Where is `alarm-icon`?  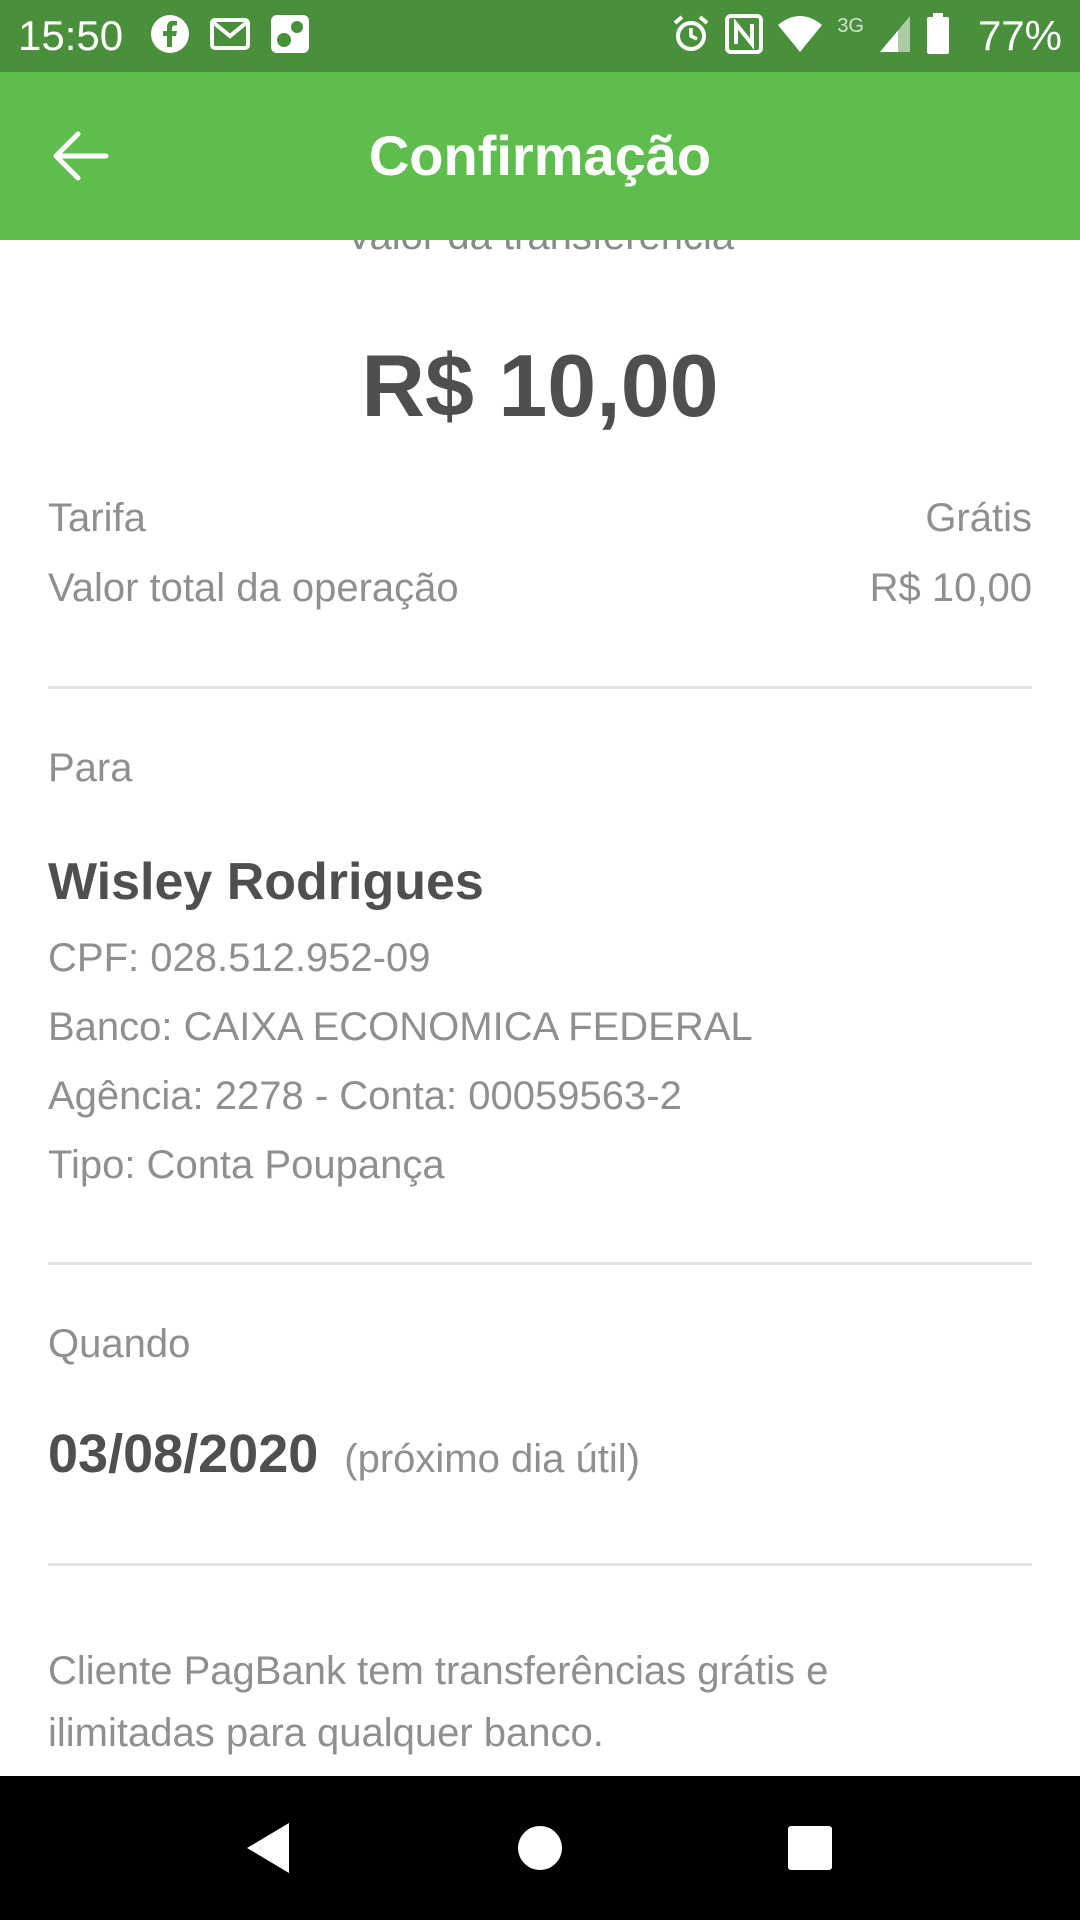
alarm-icon is located at coordinates (691, 36).